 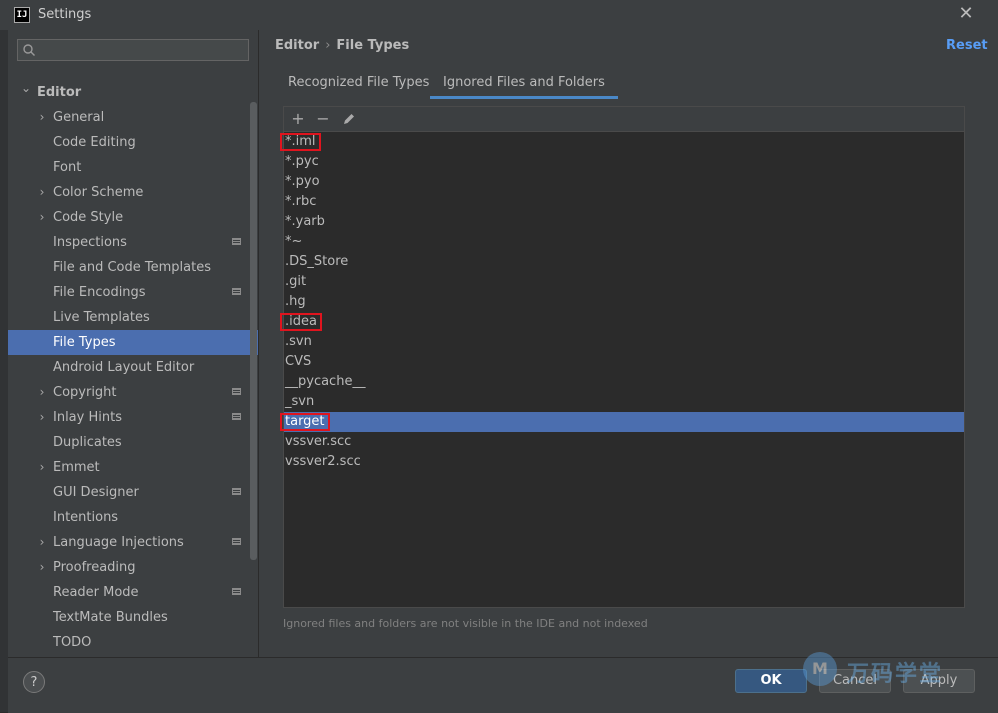 What do you see at coordinates (29, 50) in the screenshot?
I see `search-icon` at bounding box center [29, 50].